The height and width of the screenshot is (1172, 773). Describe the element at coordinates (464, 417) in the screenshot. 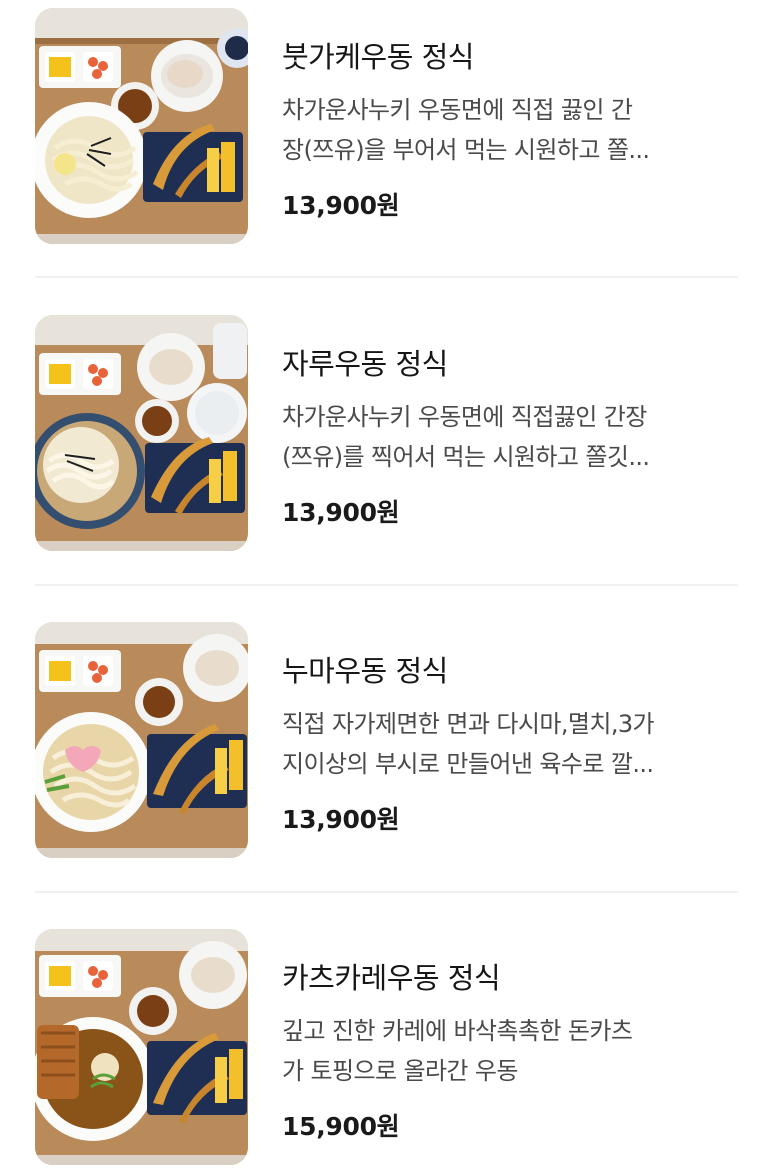

I see `description-line: 차가운사누키 우동면에 직접끓인 간장` at that location.